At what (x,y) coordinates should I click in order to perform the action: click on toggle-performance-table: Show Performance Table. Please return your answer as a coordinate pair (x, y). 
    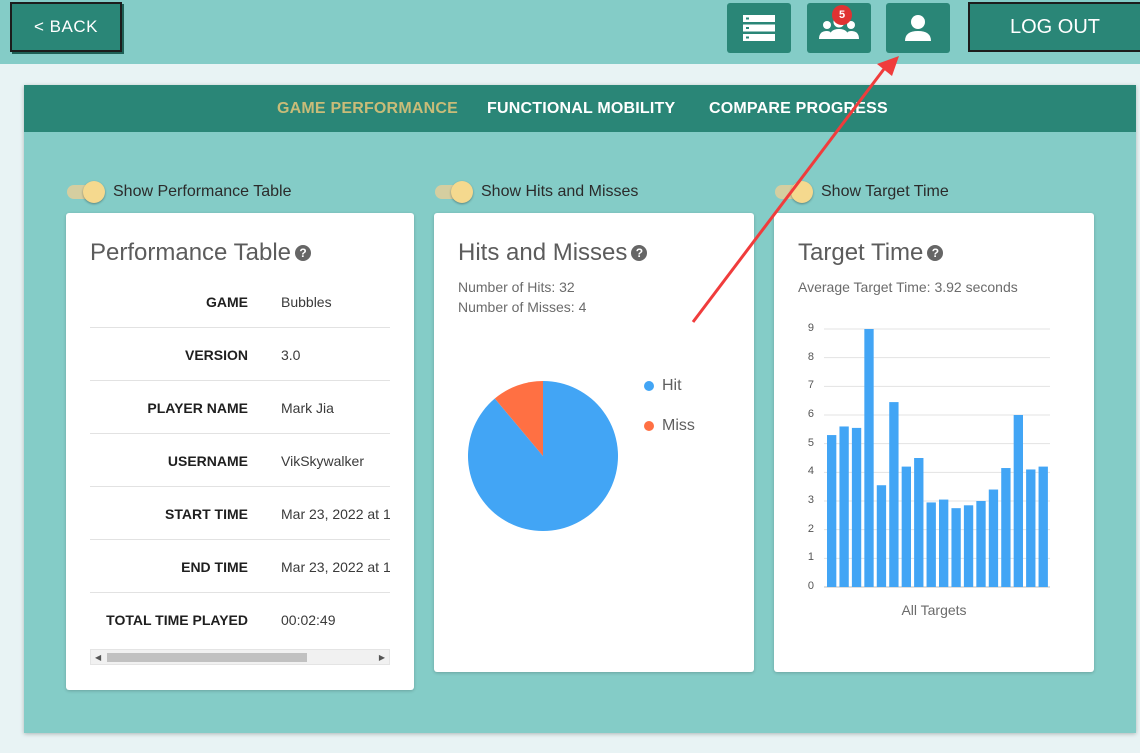
    Looking at the image, I should click on (179, 192).